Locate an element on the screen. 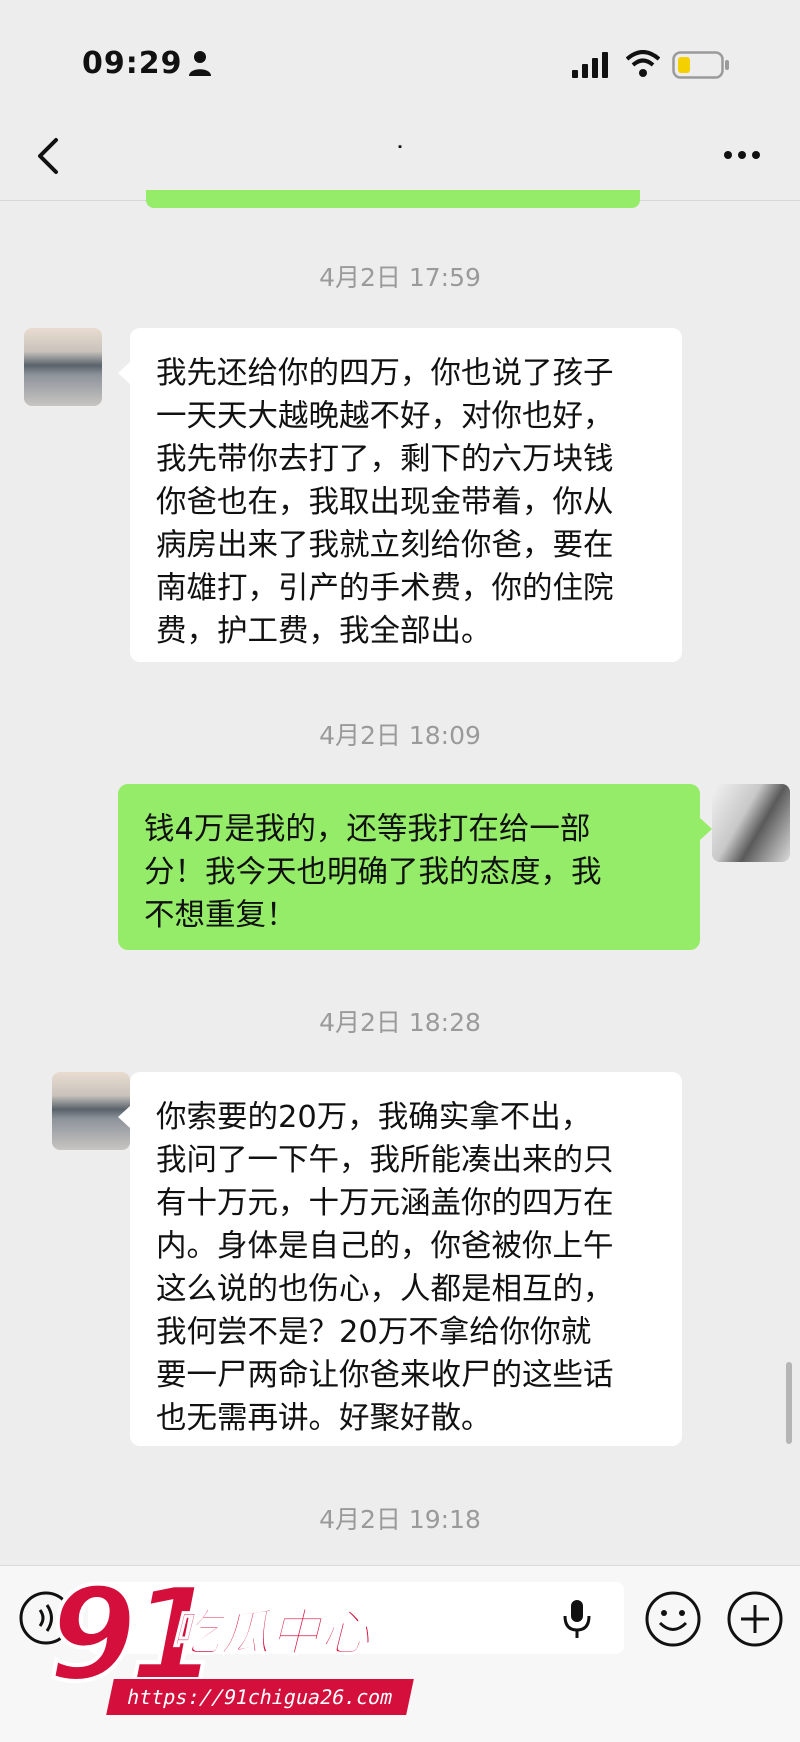 The height and width of the screenshot is (1742, 800). person-icon is located at coordinates (200, 63).